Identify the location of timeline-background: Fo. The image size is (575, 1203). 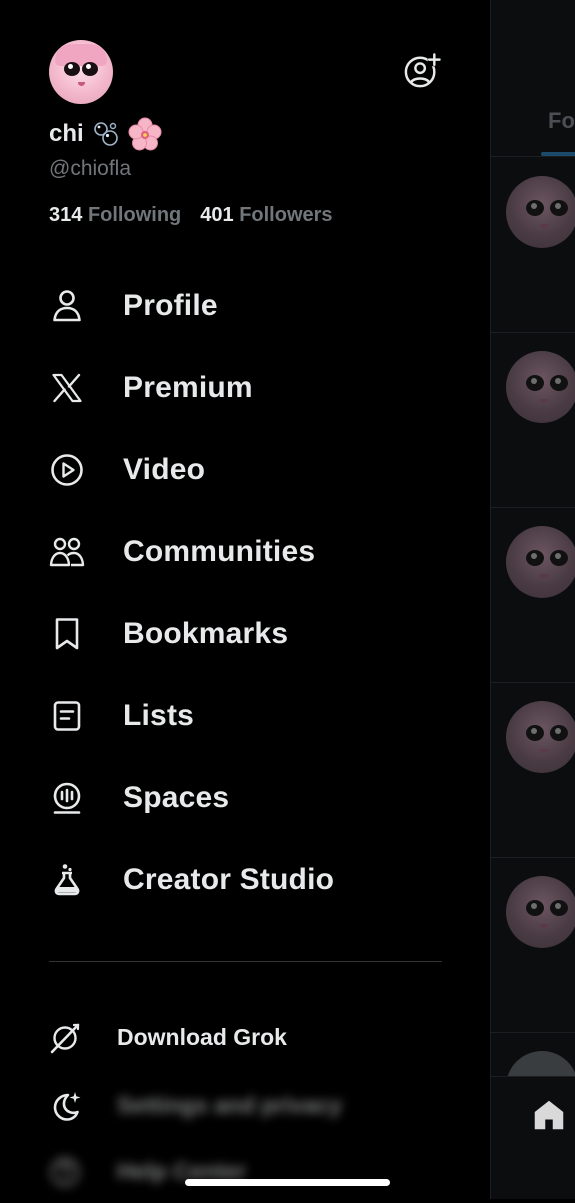
(532, 599).